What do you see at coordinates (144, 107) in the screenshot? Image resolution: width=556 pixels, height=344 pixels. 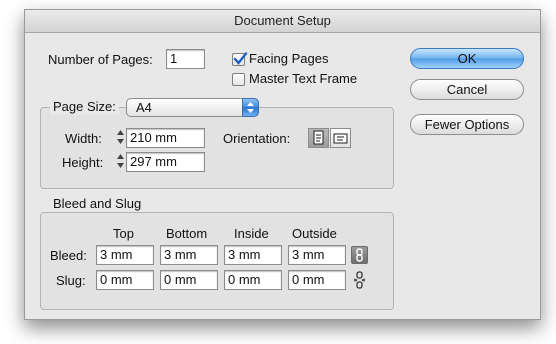 I see `page-size-value: A4` at bounding box center [144, 107].